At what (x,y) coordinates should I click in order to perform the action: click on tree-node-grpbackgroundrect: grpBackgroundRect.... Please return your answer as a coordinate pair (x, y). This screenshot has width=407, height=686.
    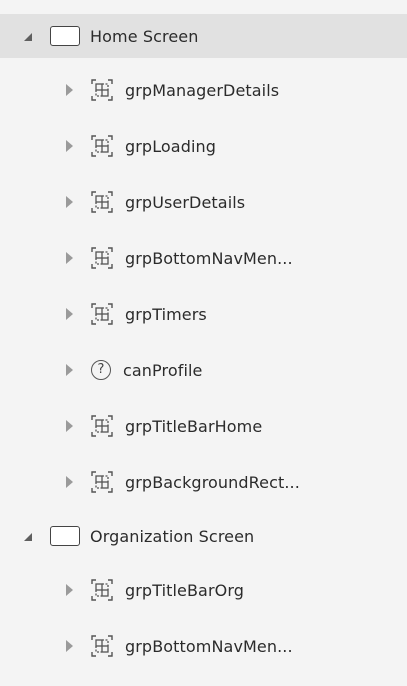
    Looking at the image, I should click on (203, 482).